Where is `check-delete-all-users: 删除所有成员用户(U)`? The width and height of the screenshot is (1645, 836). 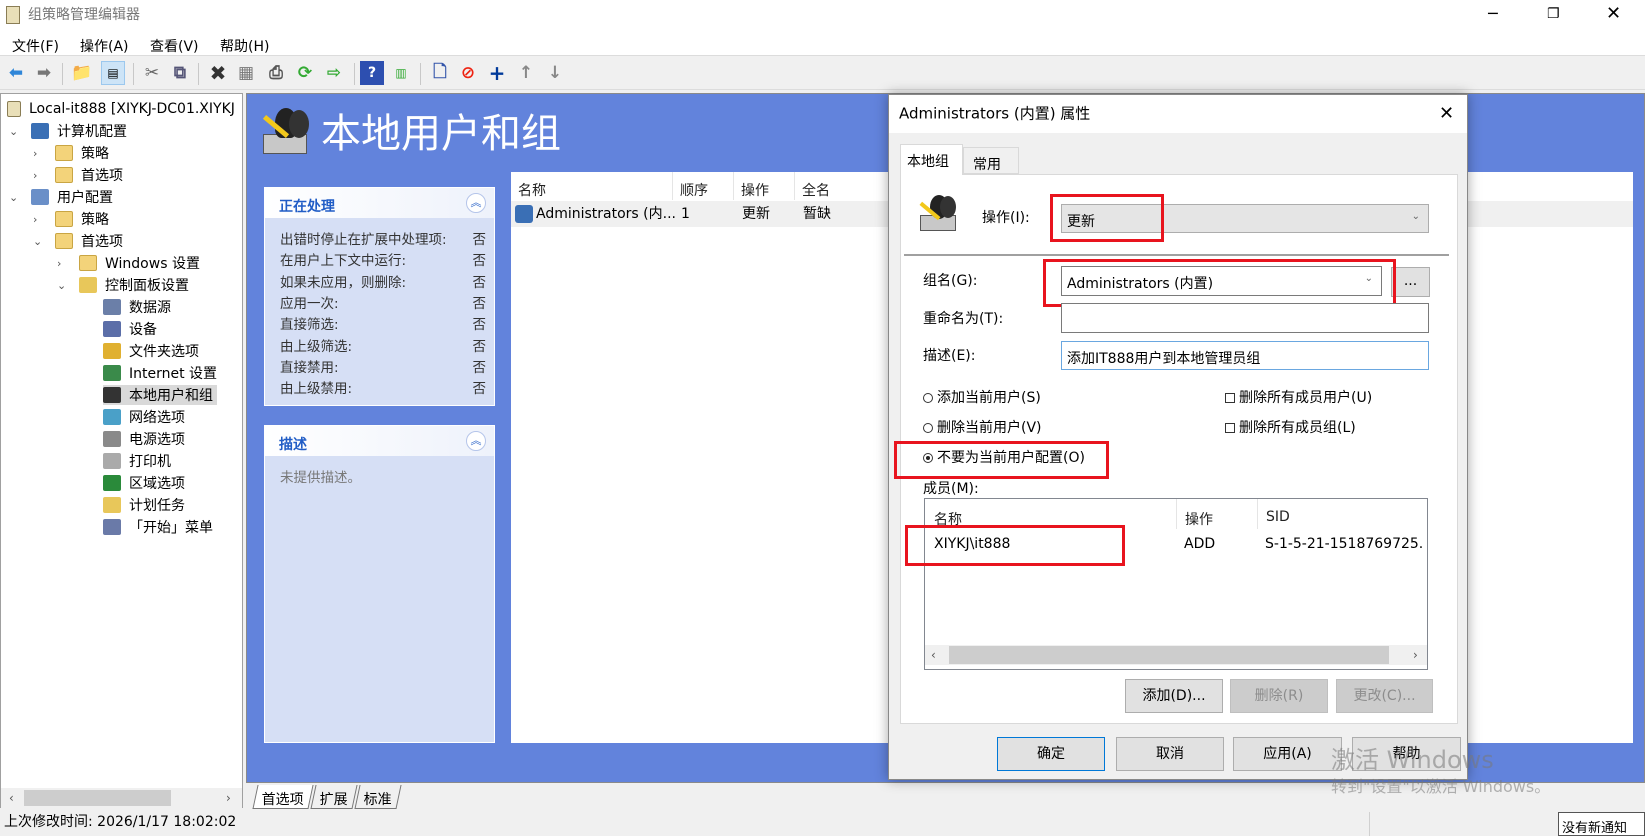
check-delete-all-users: 删除所有成员用户(U) is located at coordinates (1298, 398).